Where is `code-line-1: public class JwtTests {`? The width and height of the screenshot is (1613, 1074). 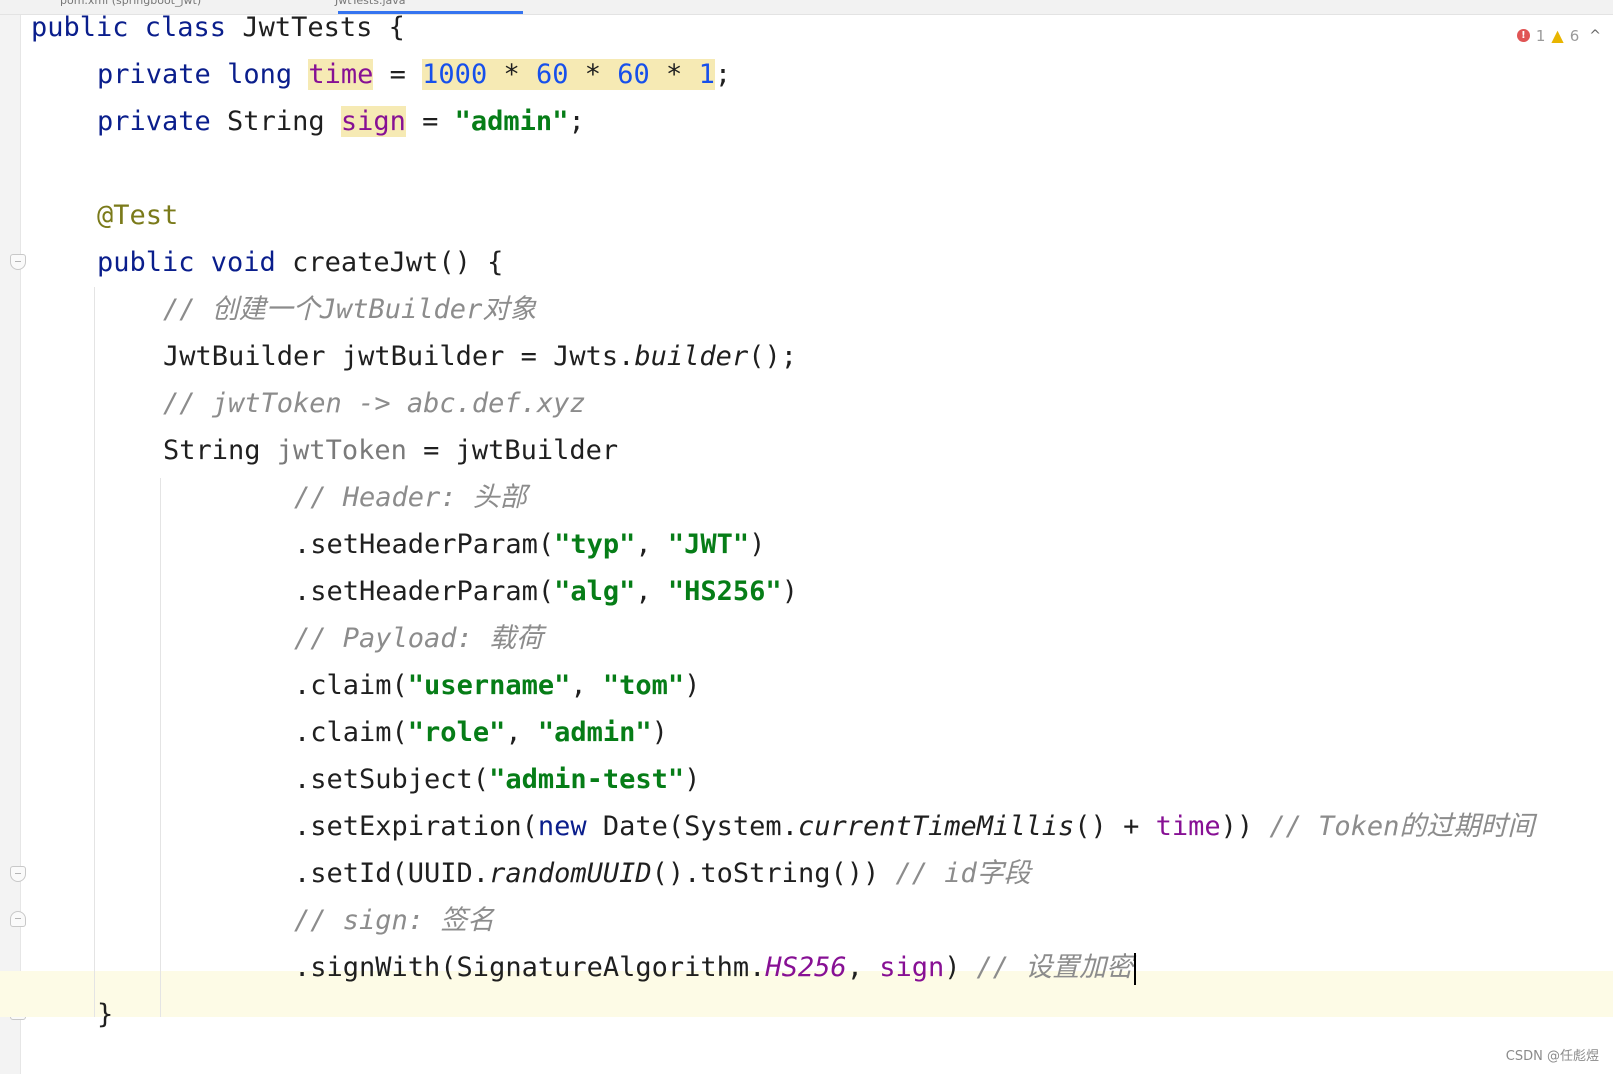
code-line-1: public class JwtTests { is located at coordinates (218, 28).